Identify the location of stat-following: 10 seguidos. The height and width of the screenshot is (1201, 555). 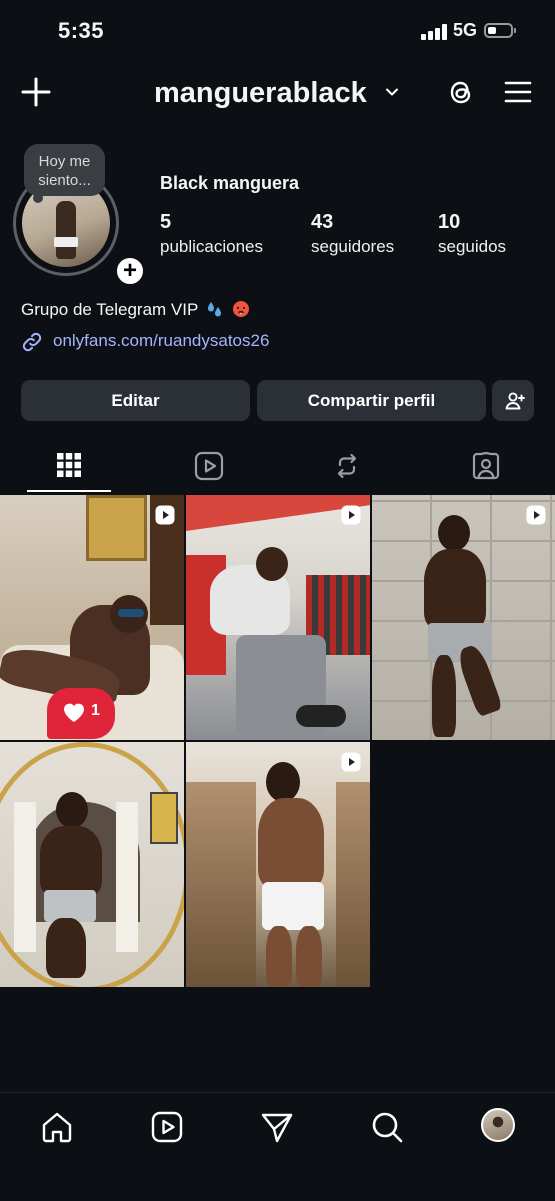
(472, 235).